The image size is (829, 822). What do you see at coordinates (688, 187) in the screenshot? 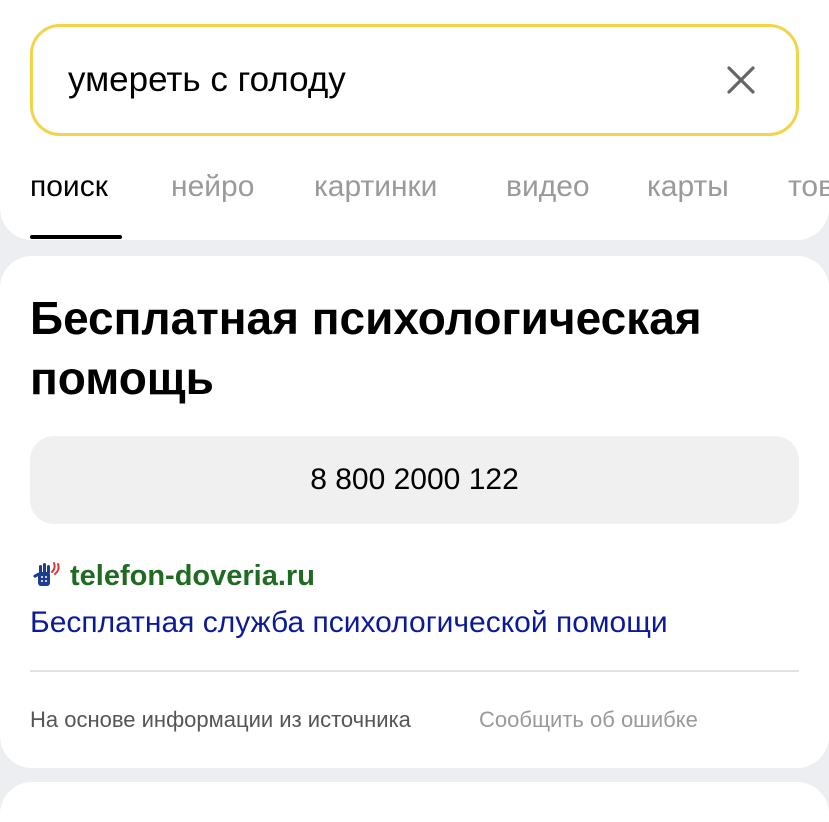
I see `tab-maps: карты` at bounding box center [688, 187].